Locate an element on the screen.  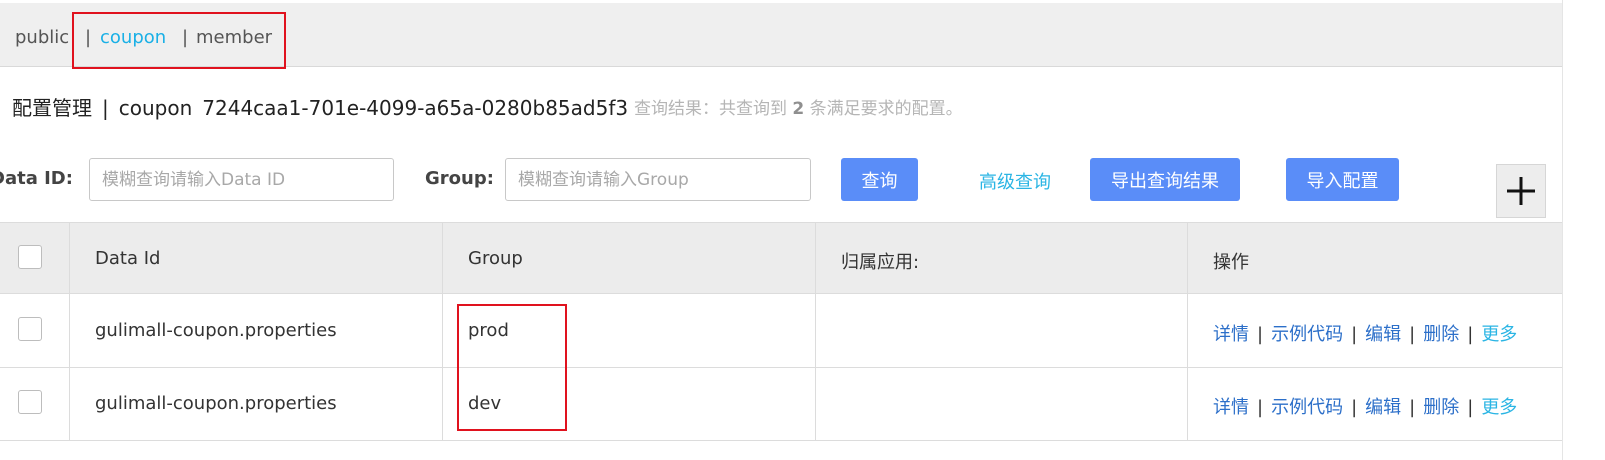
column-header-app: 归属应用: is located at coordinates (880, 262).